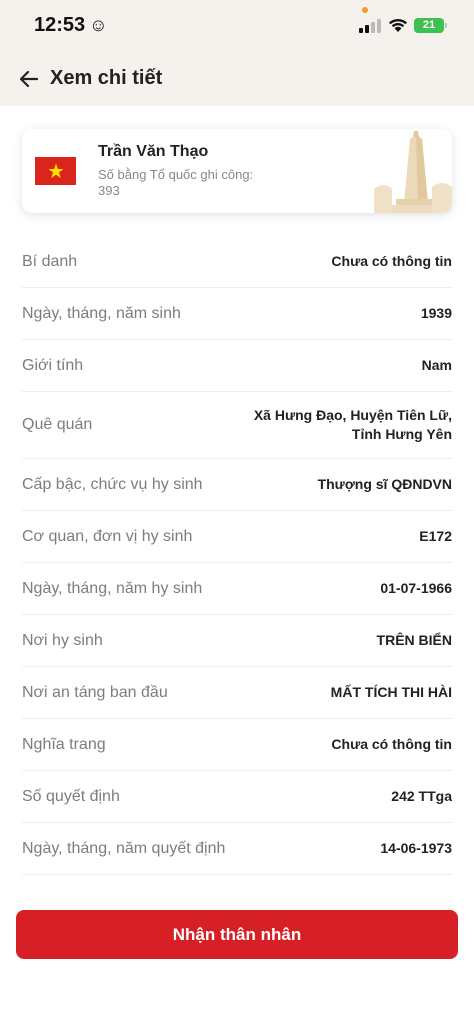 The image size is (474, 1024). I want to click on detail-value: 242 TTga, so click(421, 796).